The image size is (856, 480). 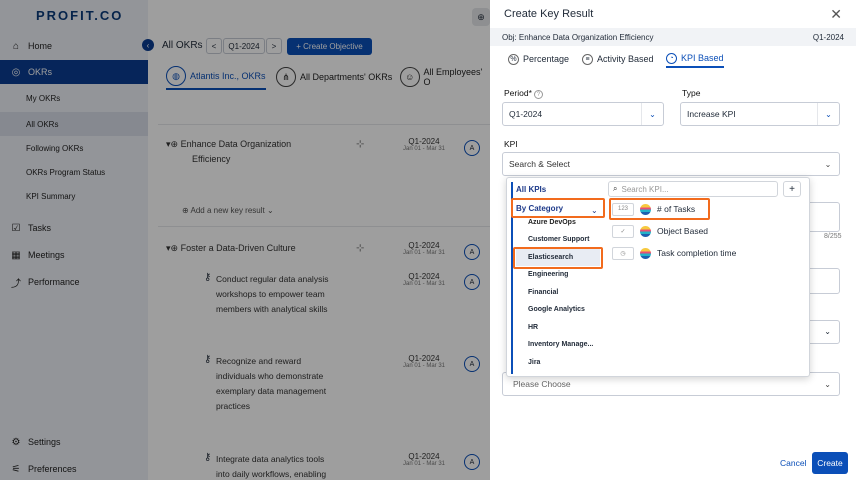 I want to click on create-button: Create, so click(x=830, y=463).